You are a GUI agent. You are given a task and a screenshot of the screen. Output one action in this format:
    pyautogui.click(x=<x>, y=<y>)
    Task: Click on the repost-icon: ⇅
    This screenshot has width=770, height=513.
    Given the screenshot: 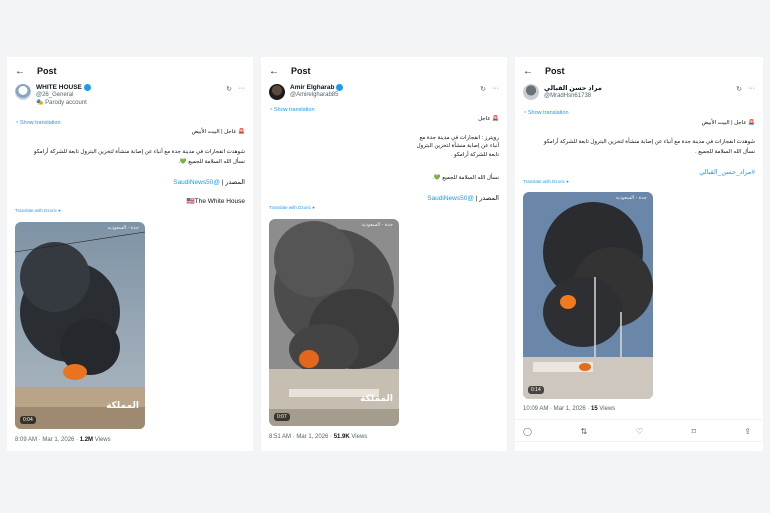 What is the action you would take?
    pyautogui.click(x=584, y=431)
    